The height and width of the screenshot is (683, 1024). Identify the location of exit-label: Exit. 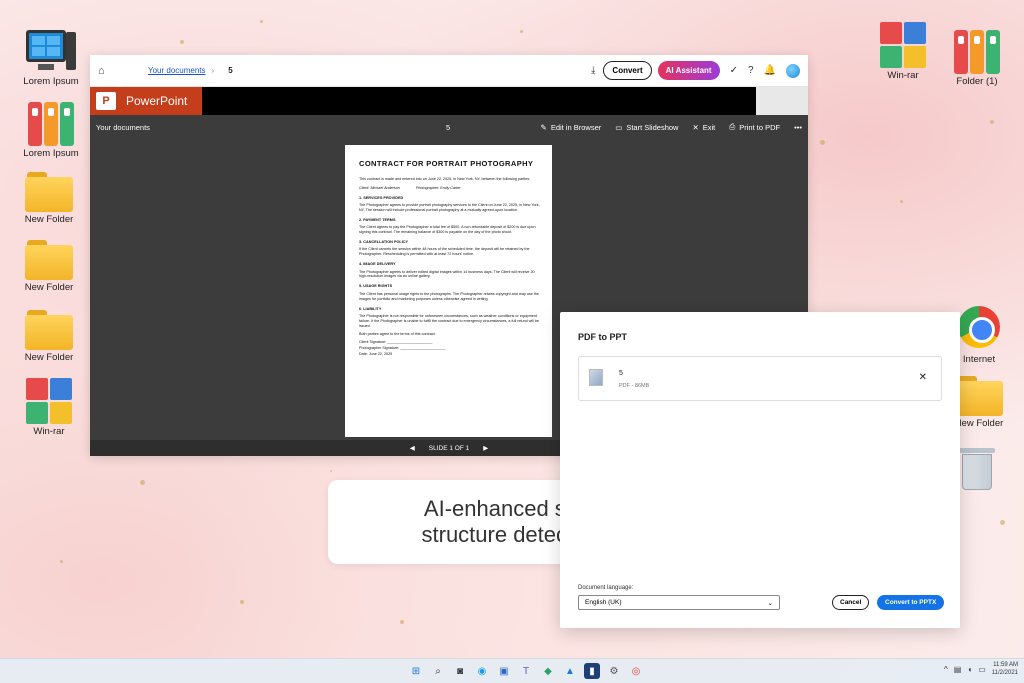
(709, 127).